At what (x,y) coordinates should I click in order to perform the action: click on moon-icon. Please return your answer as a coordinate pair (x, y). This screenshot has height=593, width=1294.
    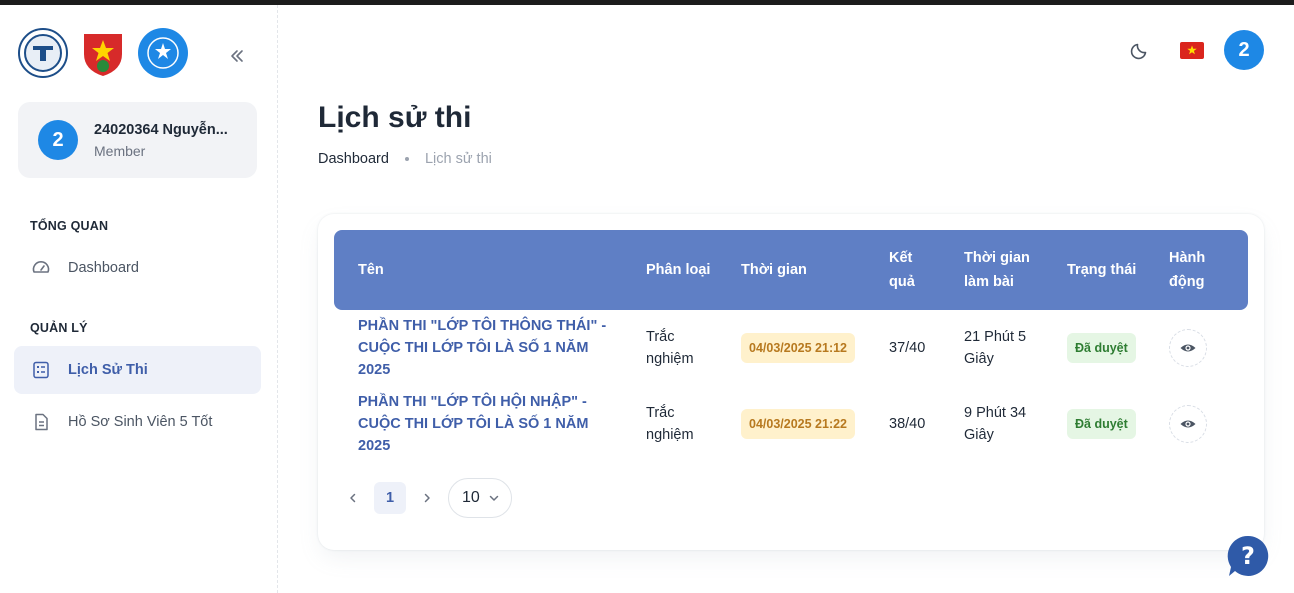
    Looking at the image, I should click on (1138, 51).